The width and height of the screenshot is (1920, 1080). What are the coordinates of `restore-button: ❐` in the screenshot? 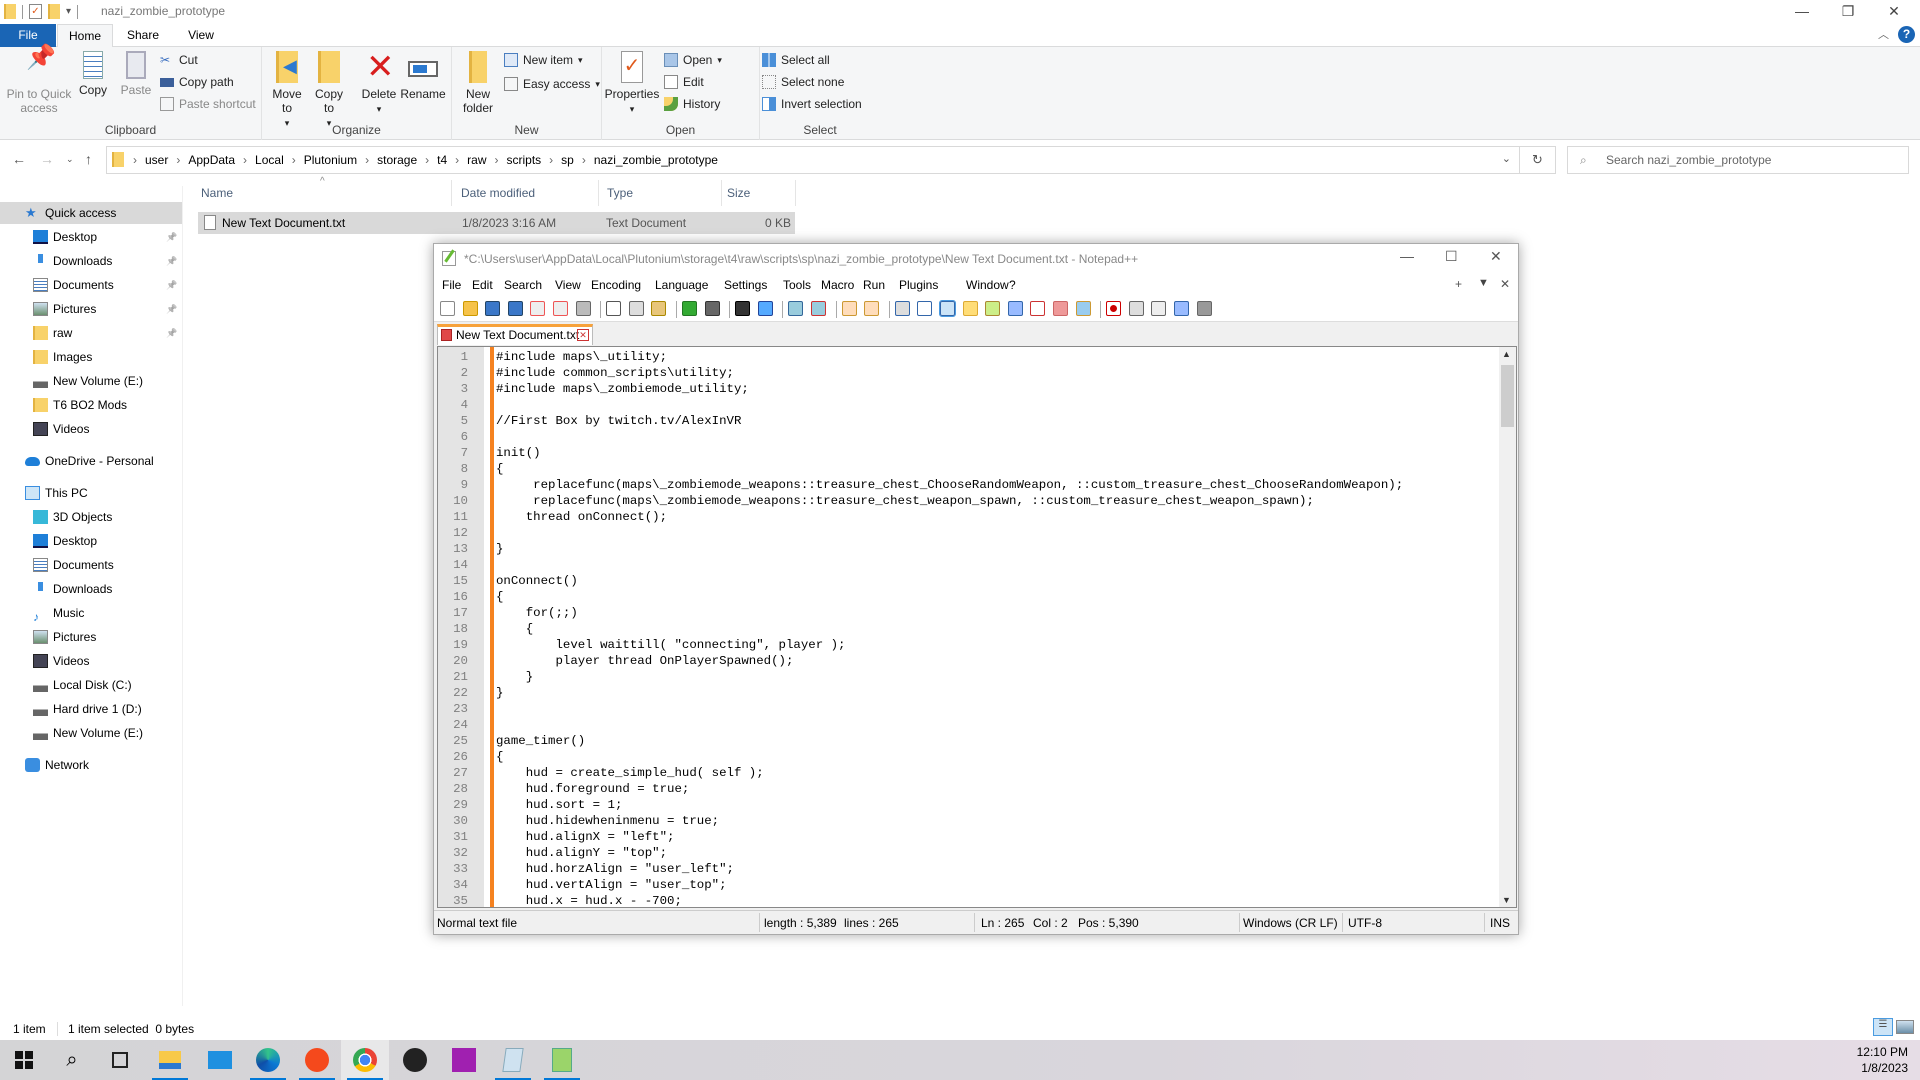 It's located at (1848, 12).